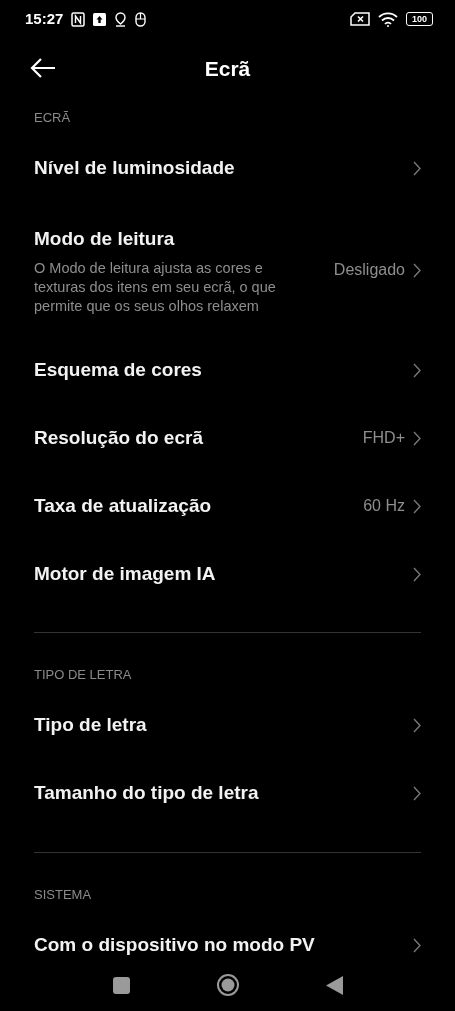 Image resolution: width=455 pixels, height=1011 pixels. Describe the element at coordinates (369, 270) in the screenshot. I see `item-value: Desligado` at that location.